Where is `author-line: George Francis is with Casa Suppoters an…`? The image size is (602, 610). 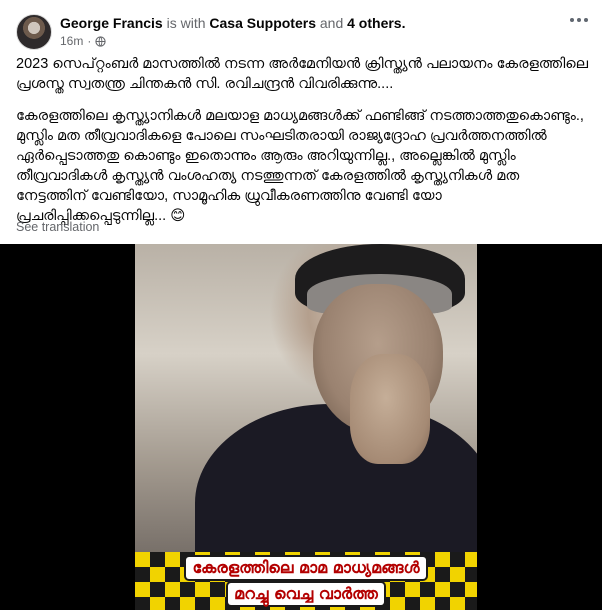 author-line: George Francis is with Casa Suppoters an… is located at coordinates (232, 23).